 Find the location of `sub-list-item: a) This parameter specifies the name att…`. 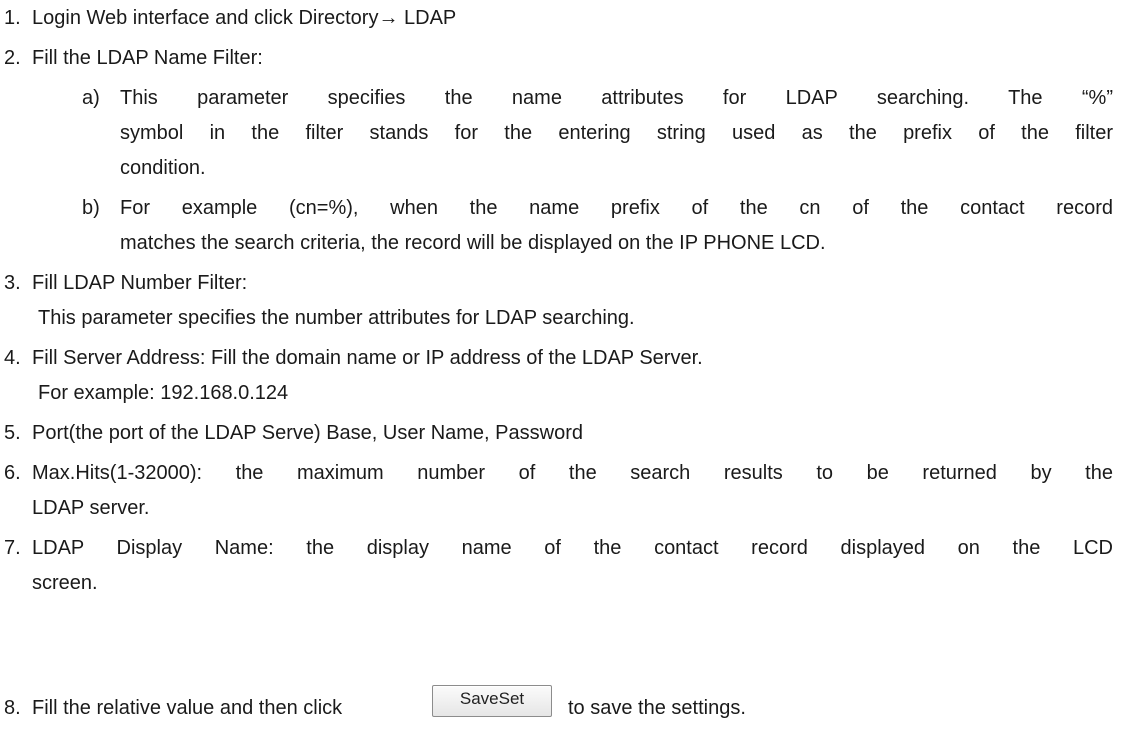

sub-list-item: a) This parameter specifies the name att… is located at coordinates (564, 98).